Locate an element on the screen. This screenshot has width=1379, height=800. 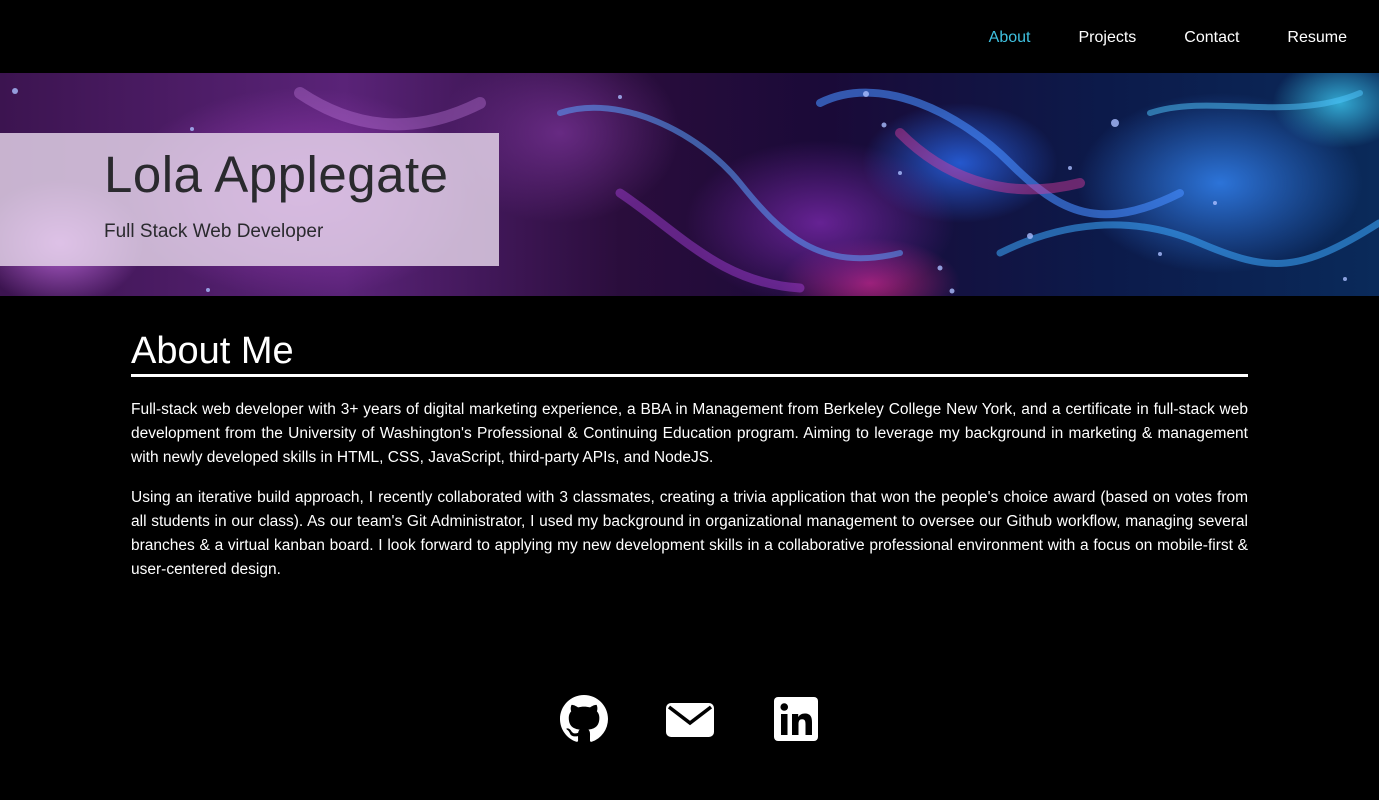
hero-name: Lola Applegate is located at coordinates (276, 174).